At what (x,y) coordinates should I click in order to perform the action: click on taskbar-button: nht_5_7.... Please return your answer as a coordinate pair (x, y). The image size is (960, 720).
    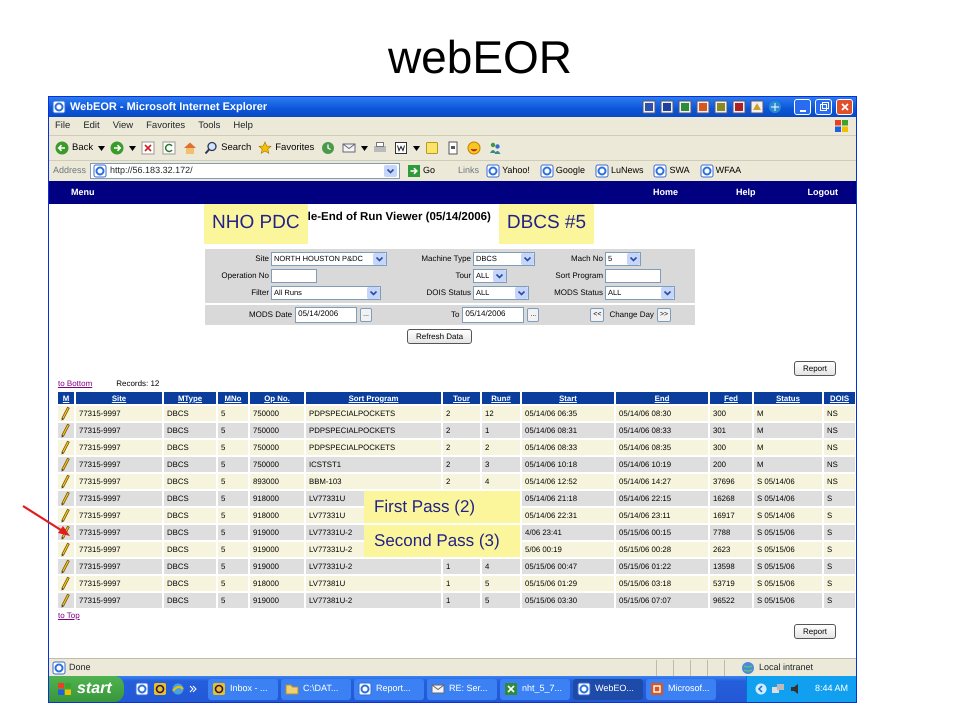
    Looking at the image, I should click on (535, 689).